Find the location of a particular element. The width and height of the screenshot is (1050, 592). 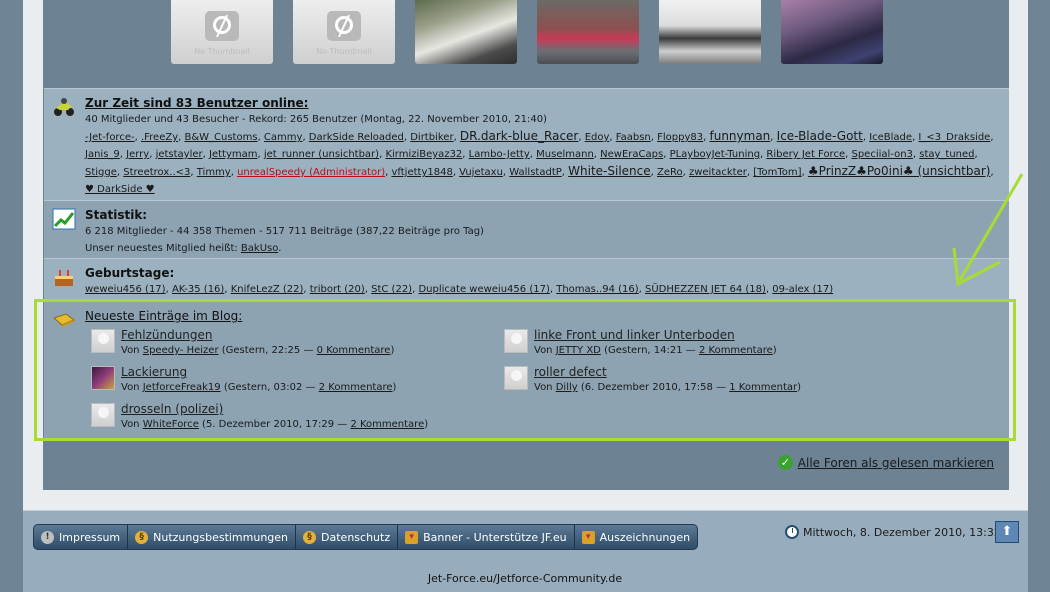

online-user-link: [TomTom] is located at coordinates (777, 172).